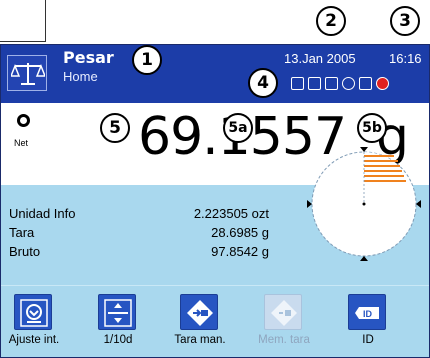 The image size is (430, 358). I want to click on calibration-label: Ajuste int., so click(34, 340).